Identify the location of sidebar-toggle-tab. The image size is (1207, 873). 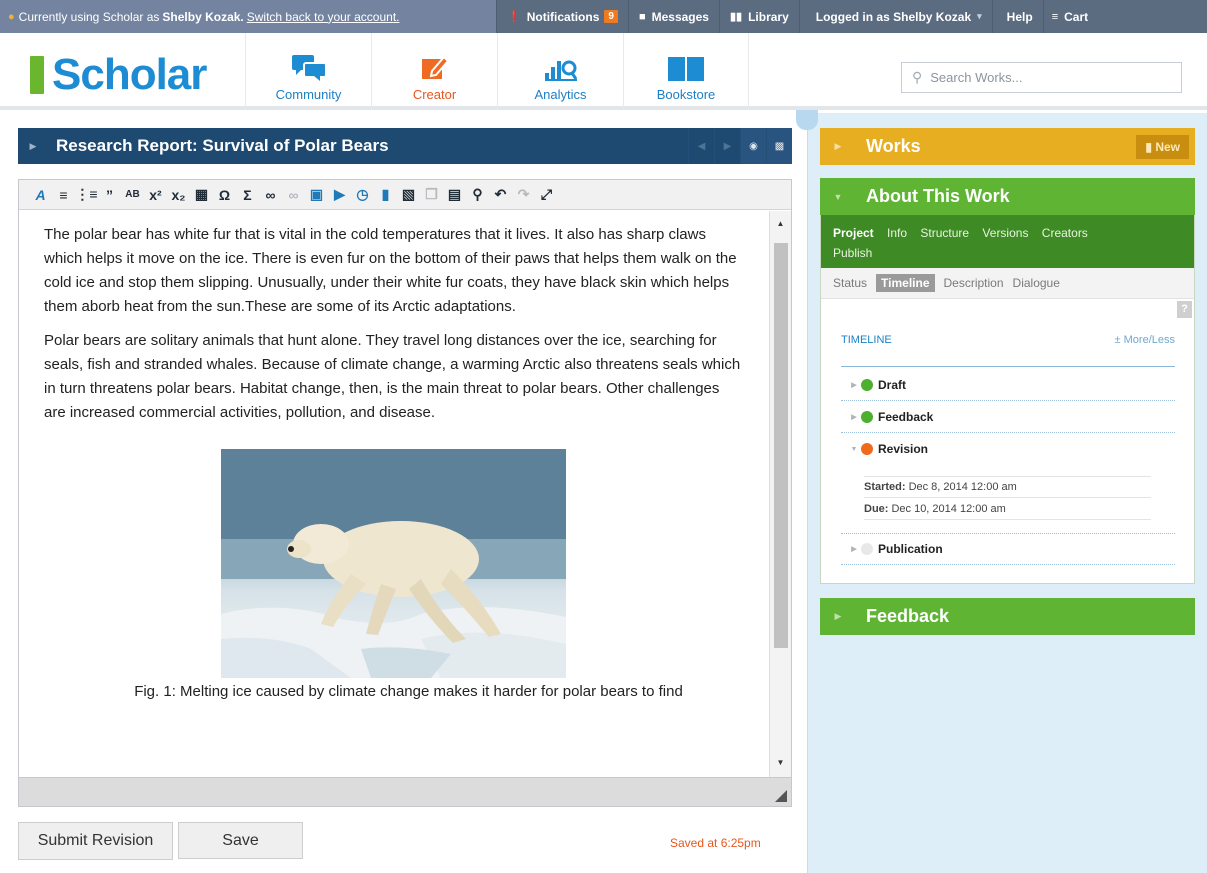
(807, 120).